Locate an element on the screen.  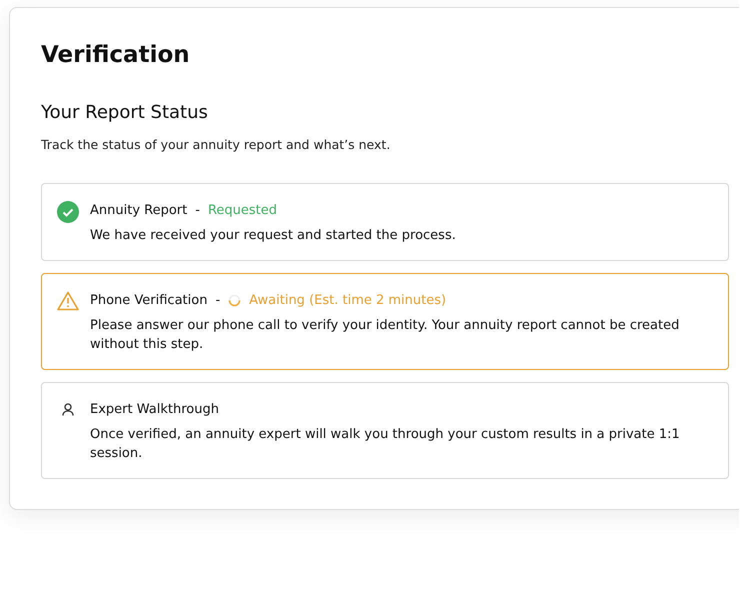
step-status: Awaiting (Est. time 2 minutes) is located at coordinates (347, 301).